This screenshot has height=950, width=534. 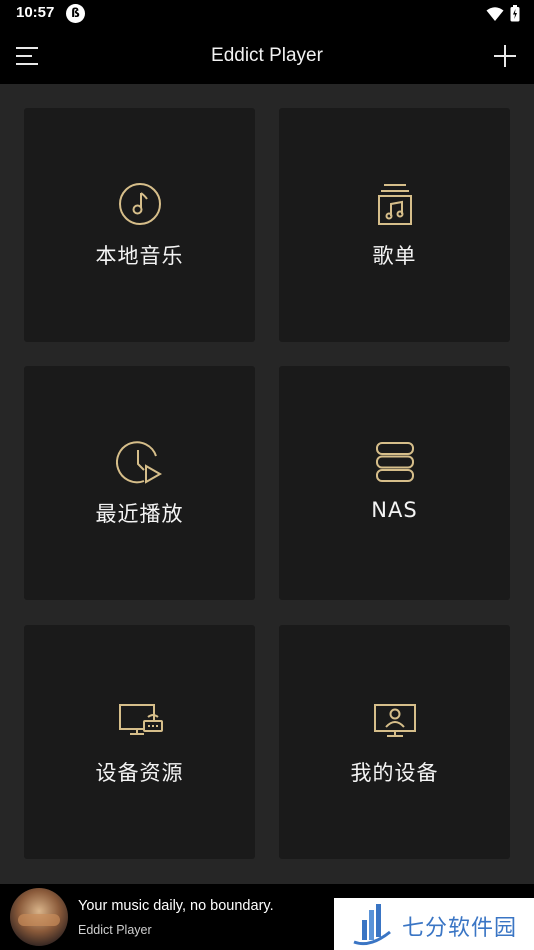 What do you see at coordinates (394, 742) in the screenshot?
I see `tile-my-device: 我的设备` at bounding box center [394, 742].